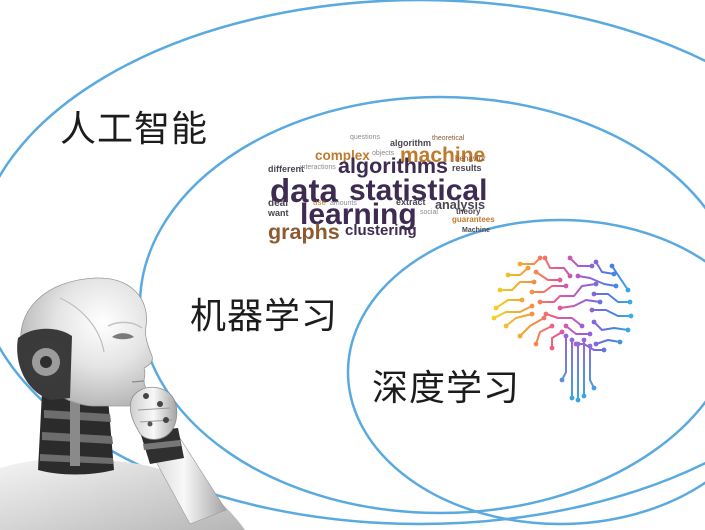 The image size is (705, 530). I want to click on wordcloud-word: want, so click(278, 213).